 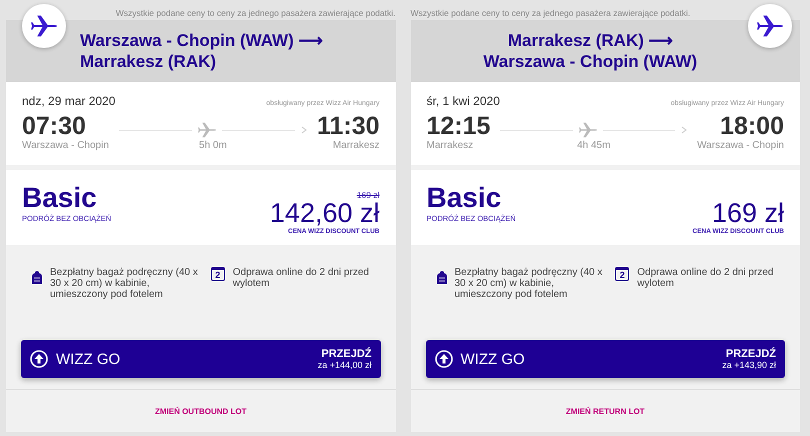 I want to click on arrival-time: 11:30, so click(x=348, y=126).